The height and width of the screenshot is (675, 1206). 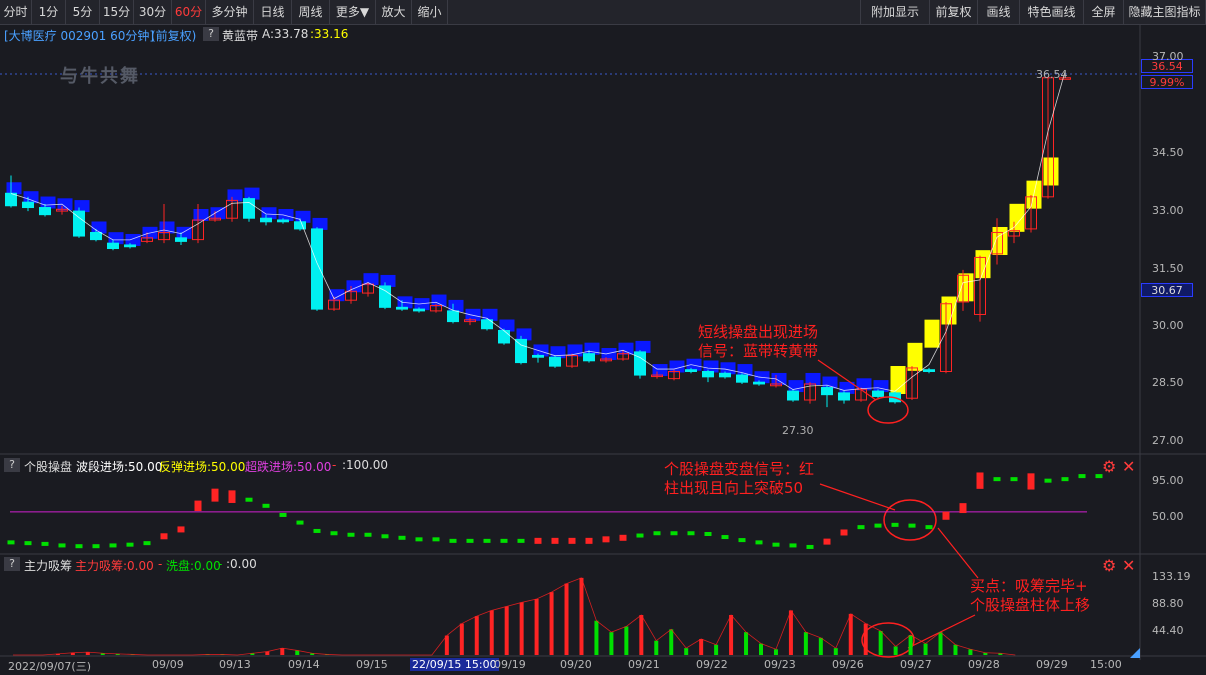 What do you see at coordinates (1171, 576) in the screenshot?
I see `y-tick-ind2: 133.19` at bounding box center [1171, 576].